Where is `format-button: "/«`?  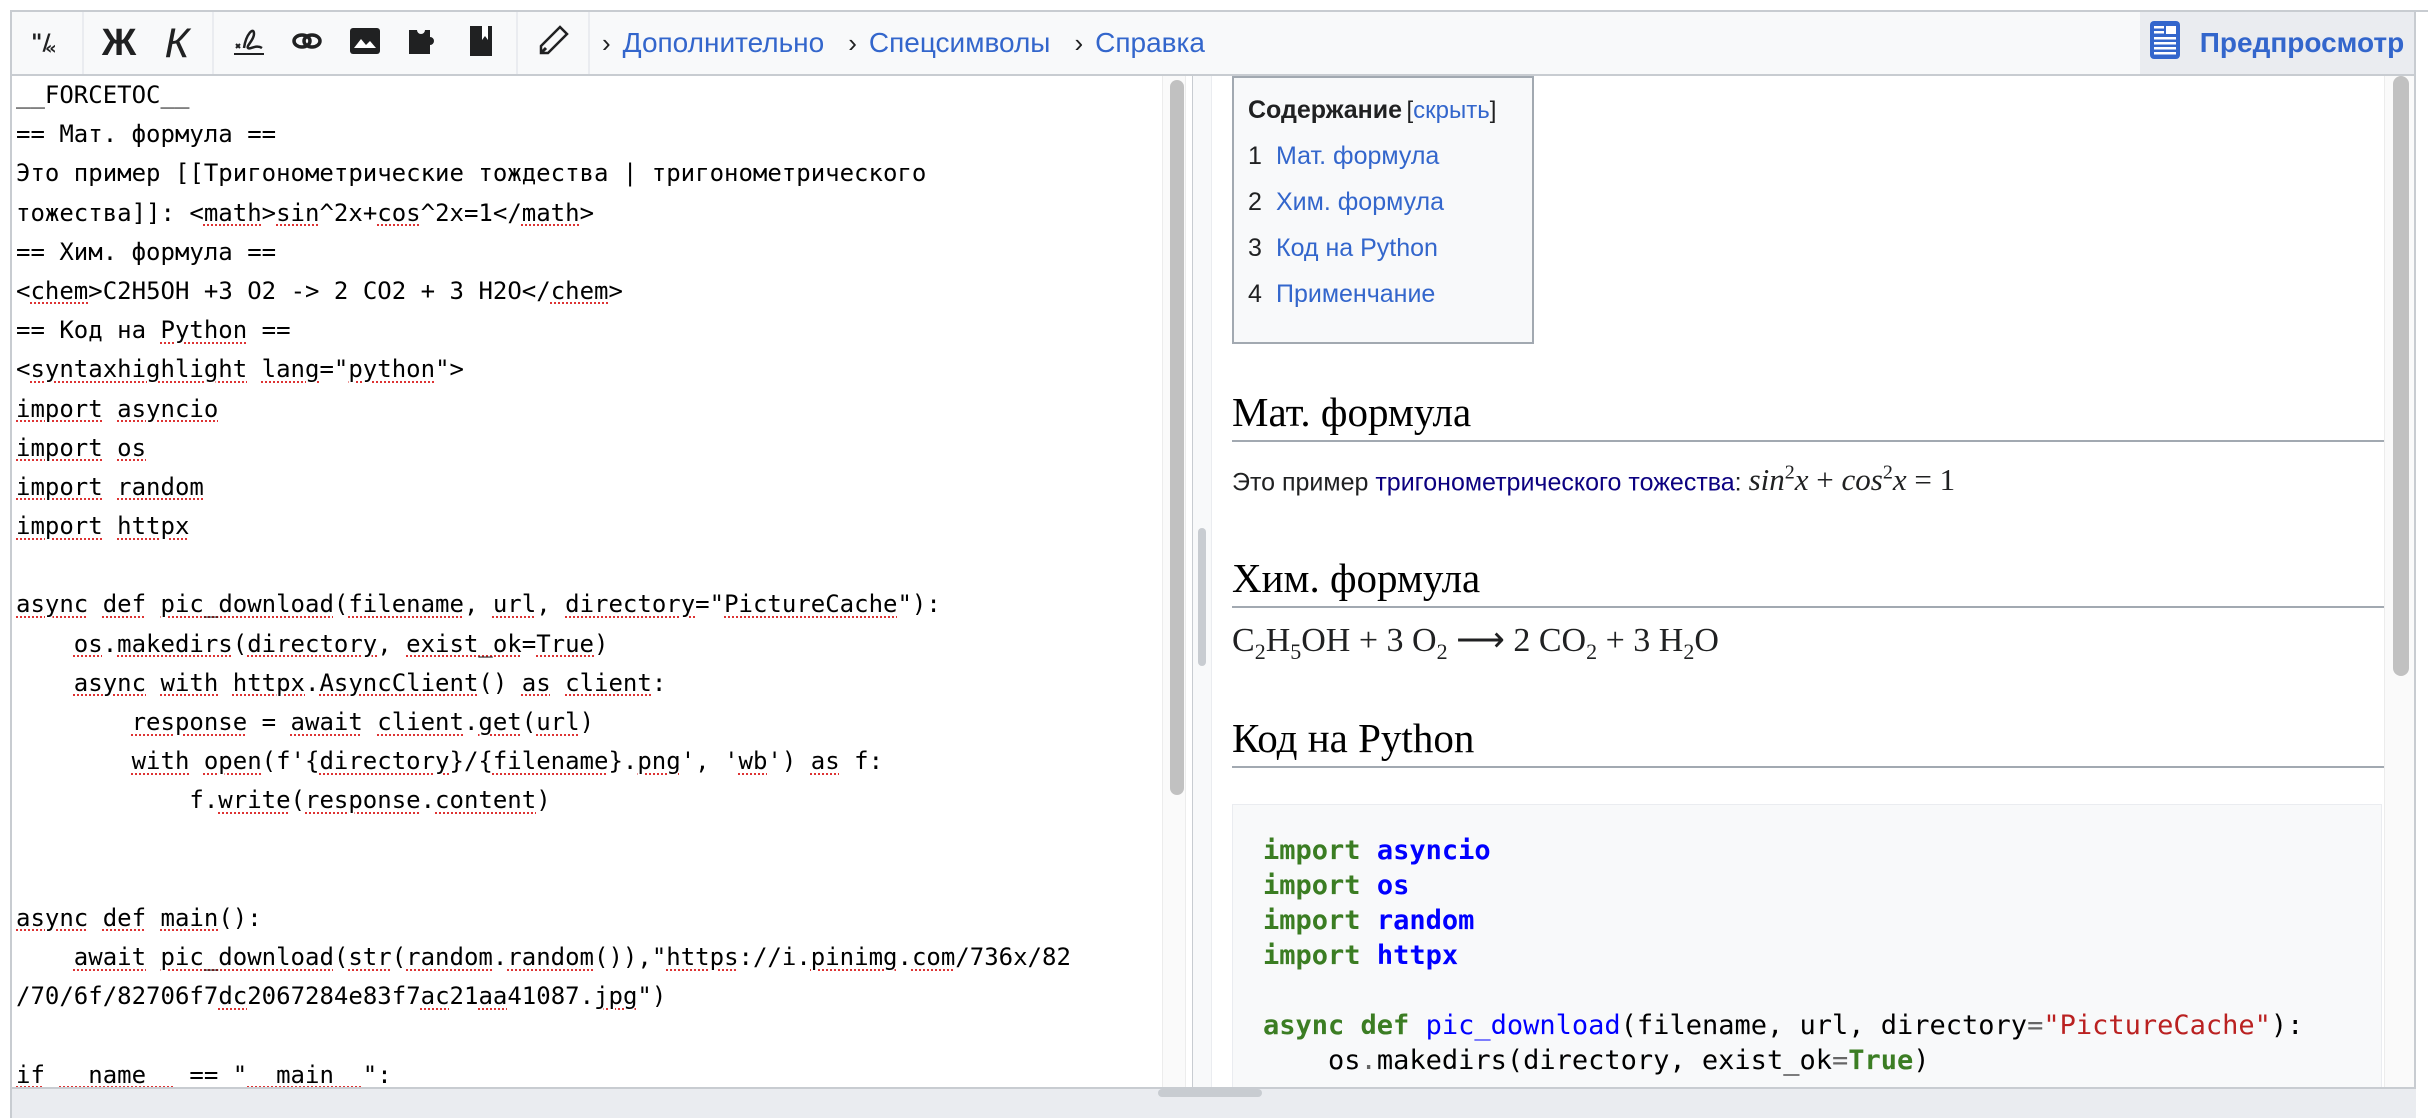
format-button: "/« is located at coordinates (47, 43).